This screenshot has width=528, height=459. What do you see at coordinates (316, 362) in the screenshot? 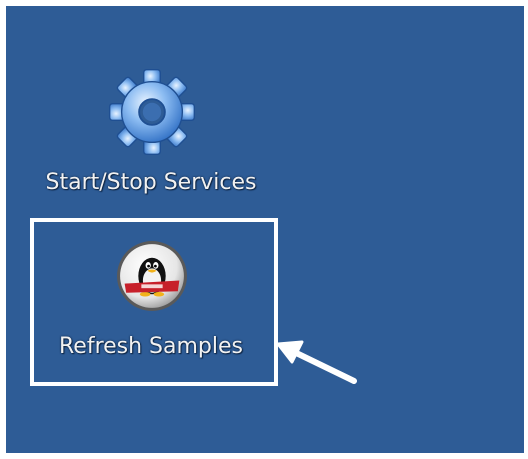
I see `arrow-icon` at bounding box center [316, 362].